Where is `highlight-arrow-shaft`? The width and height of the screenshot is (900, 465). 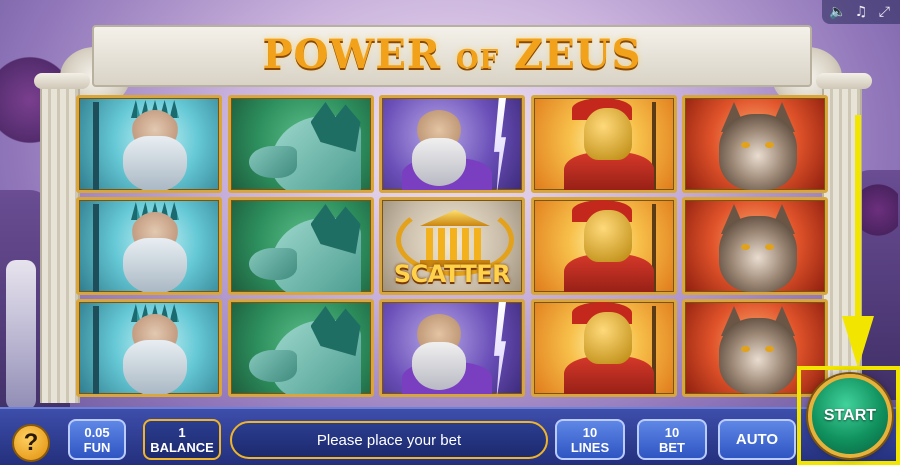
highlight-arrow-shaft is located at coordinates (858, 217).